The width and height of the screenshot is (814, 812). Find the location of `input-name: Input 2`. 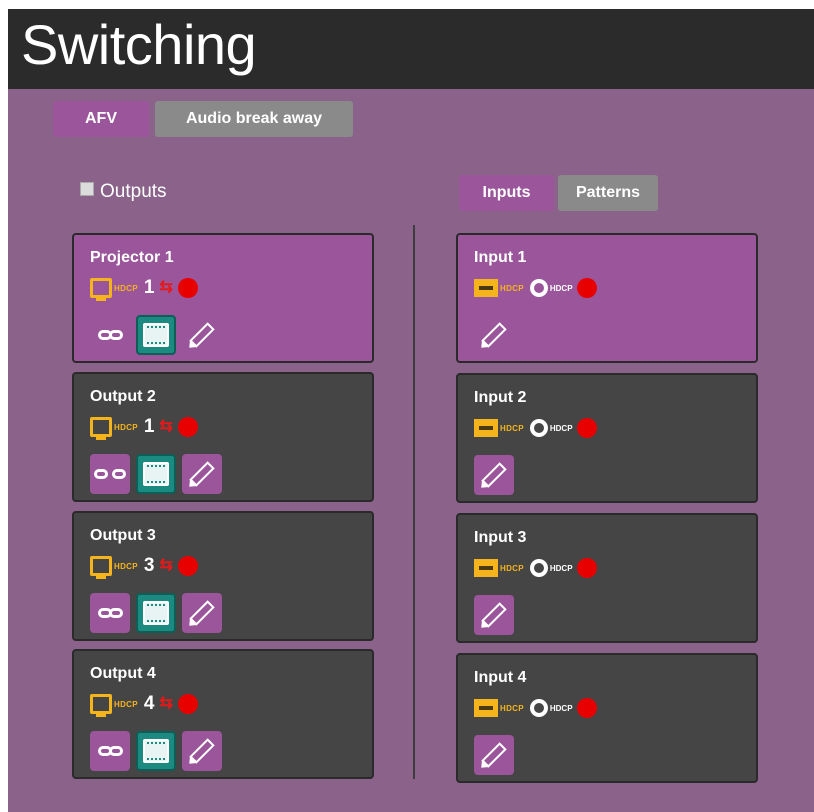

input-name: Input 2 is located at coordinates (500, 397).